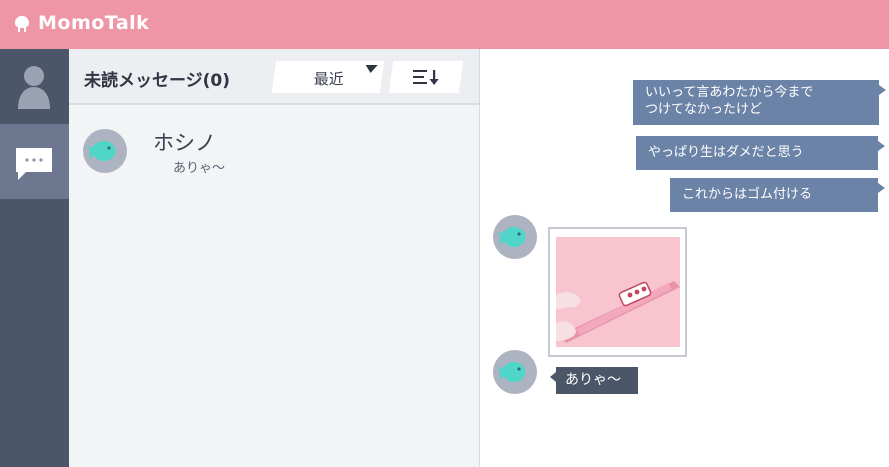  I want to click on sidebar-item-profile, so click(34, 86).